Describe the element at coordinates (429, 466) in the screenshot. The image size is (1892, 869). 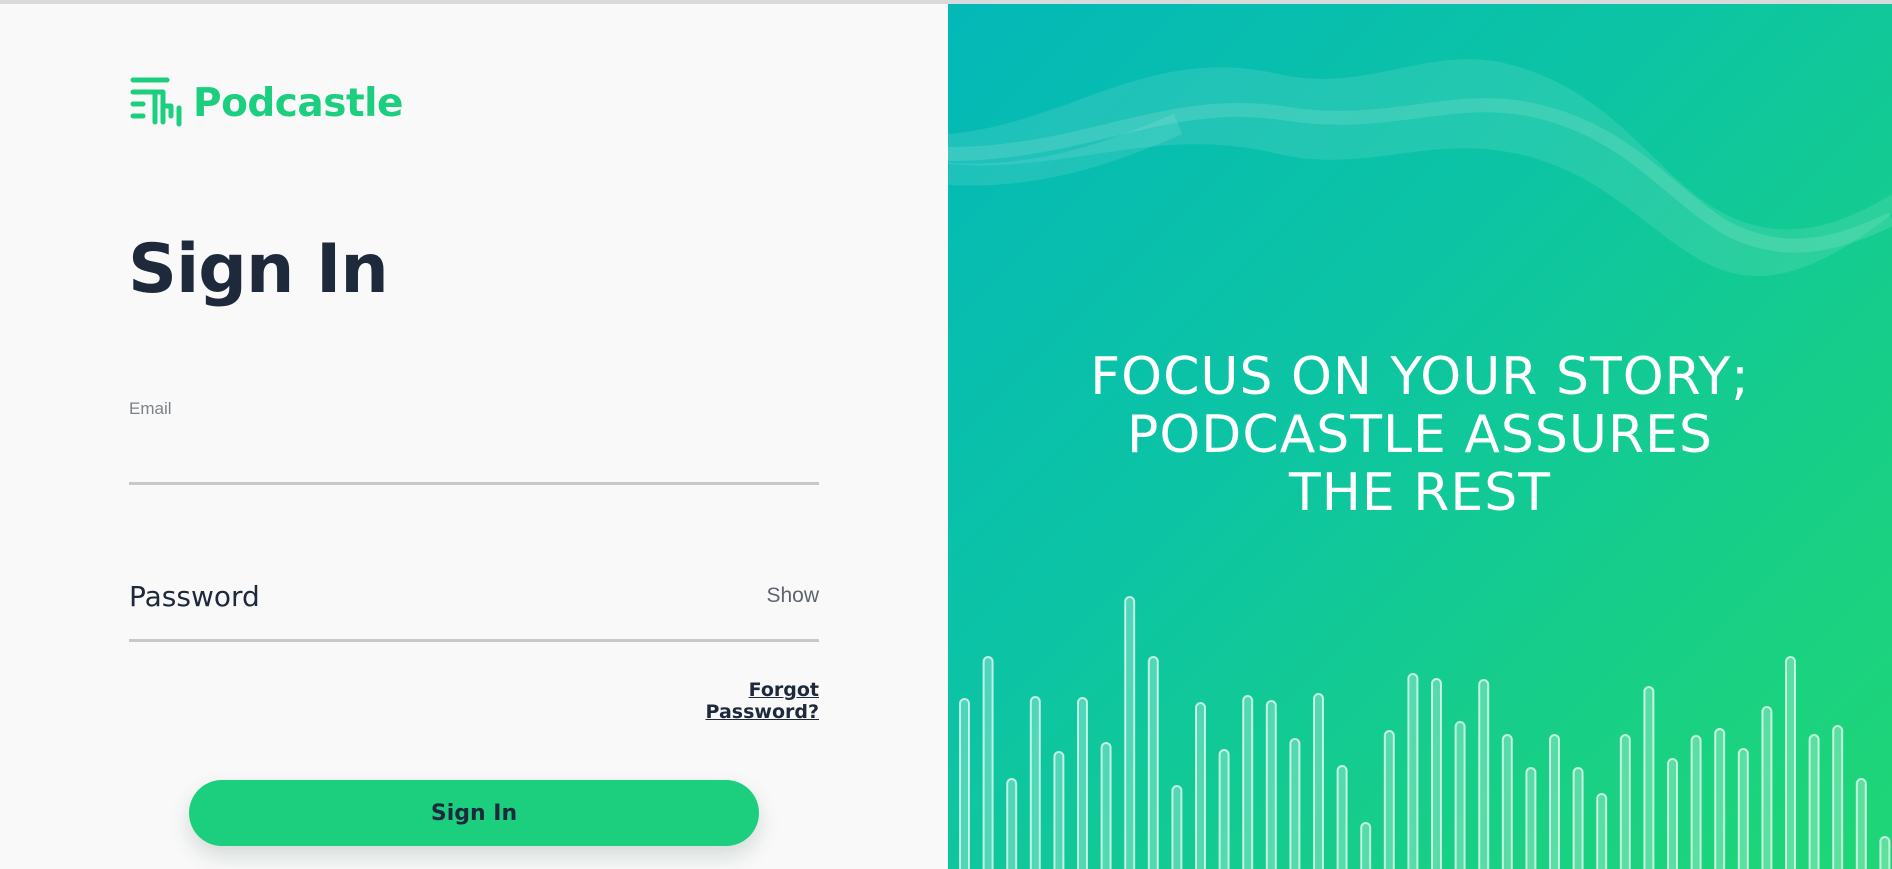
I see `email-input` at that location.